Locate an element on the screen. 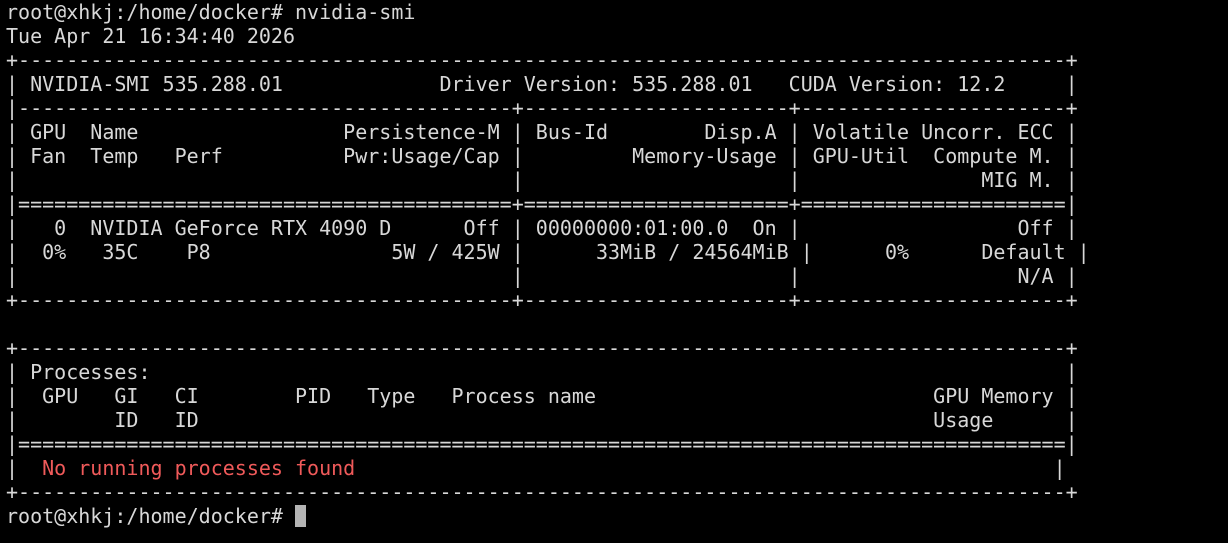 The width and height of the screenshot is (1228, 543). timestamp-line: Tue Apr 21 16:34:40 2026 is located at coordinates (150, 36).